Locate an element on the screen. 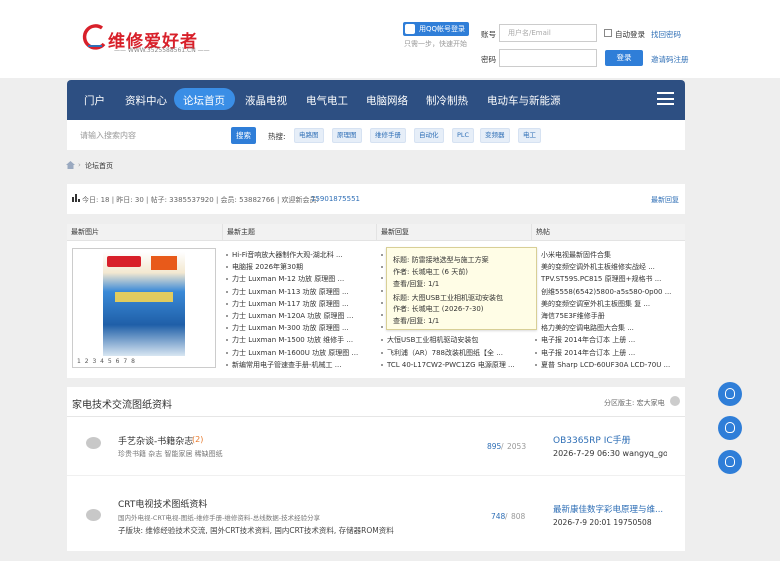 This screenshot has height=561, width=780. qq-login-button: 用QQ帐号登录 is located at coordinates (436, 29).